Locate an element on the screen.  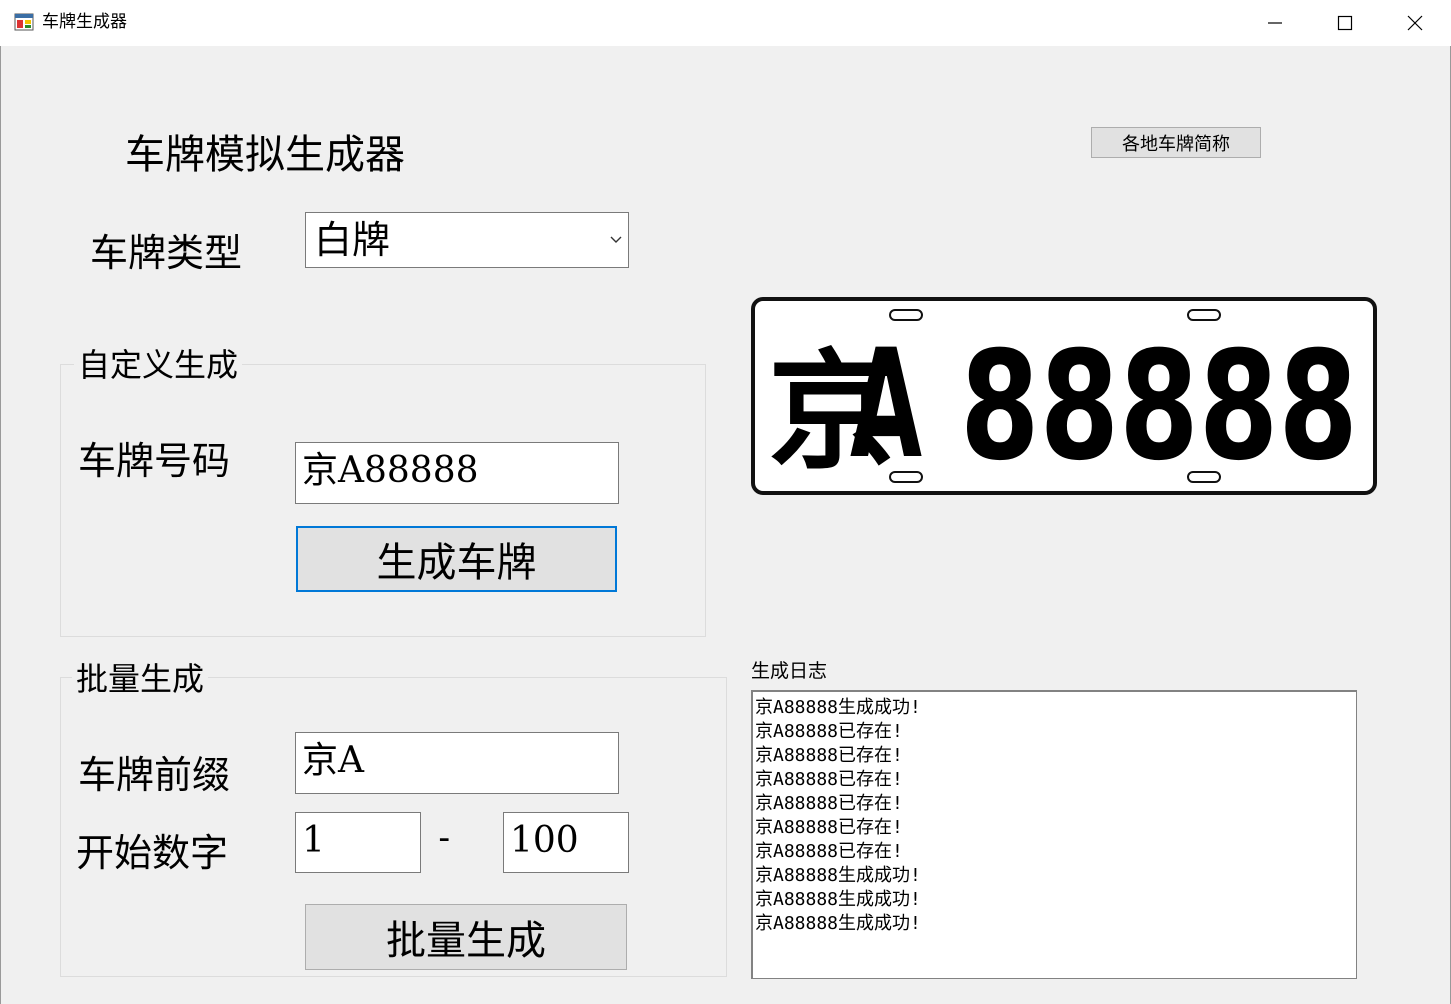
custom-group-title: 自定义生成 is located at coordinates (158, 363).